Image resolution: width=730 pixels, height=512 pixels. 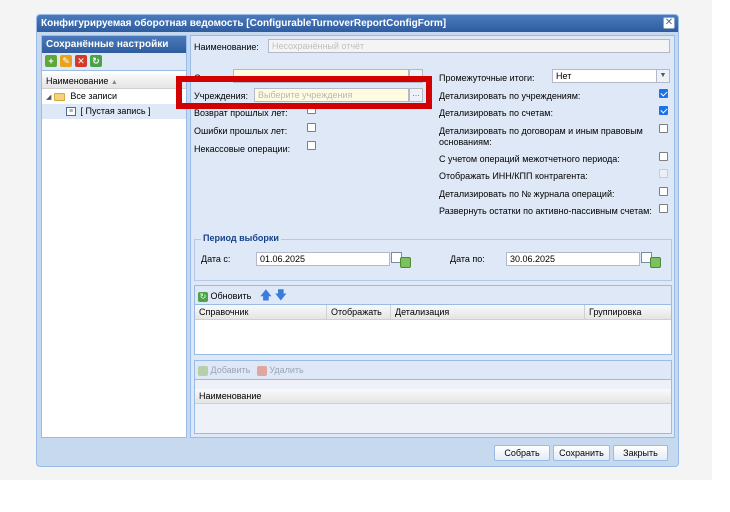 What do you see at coordinates (304, 92) in the screenshot?
I see `highlight-box` at bounding box center [304, 92].